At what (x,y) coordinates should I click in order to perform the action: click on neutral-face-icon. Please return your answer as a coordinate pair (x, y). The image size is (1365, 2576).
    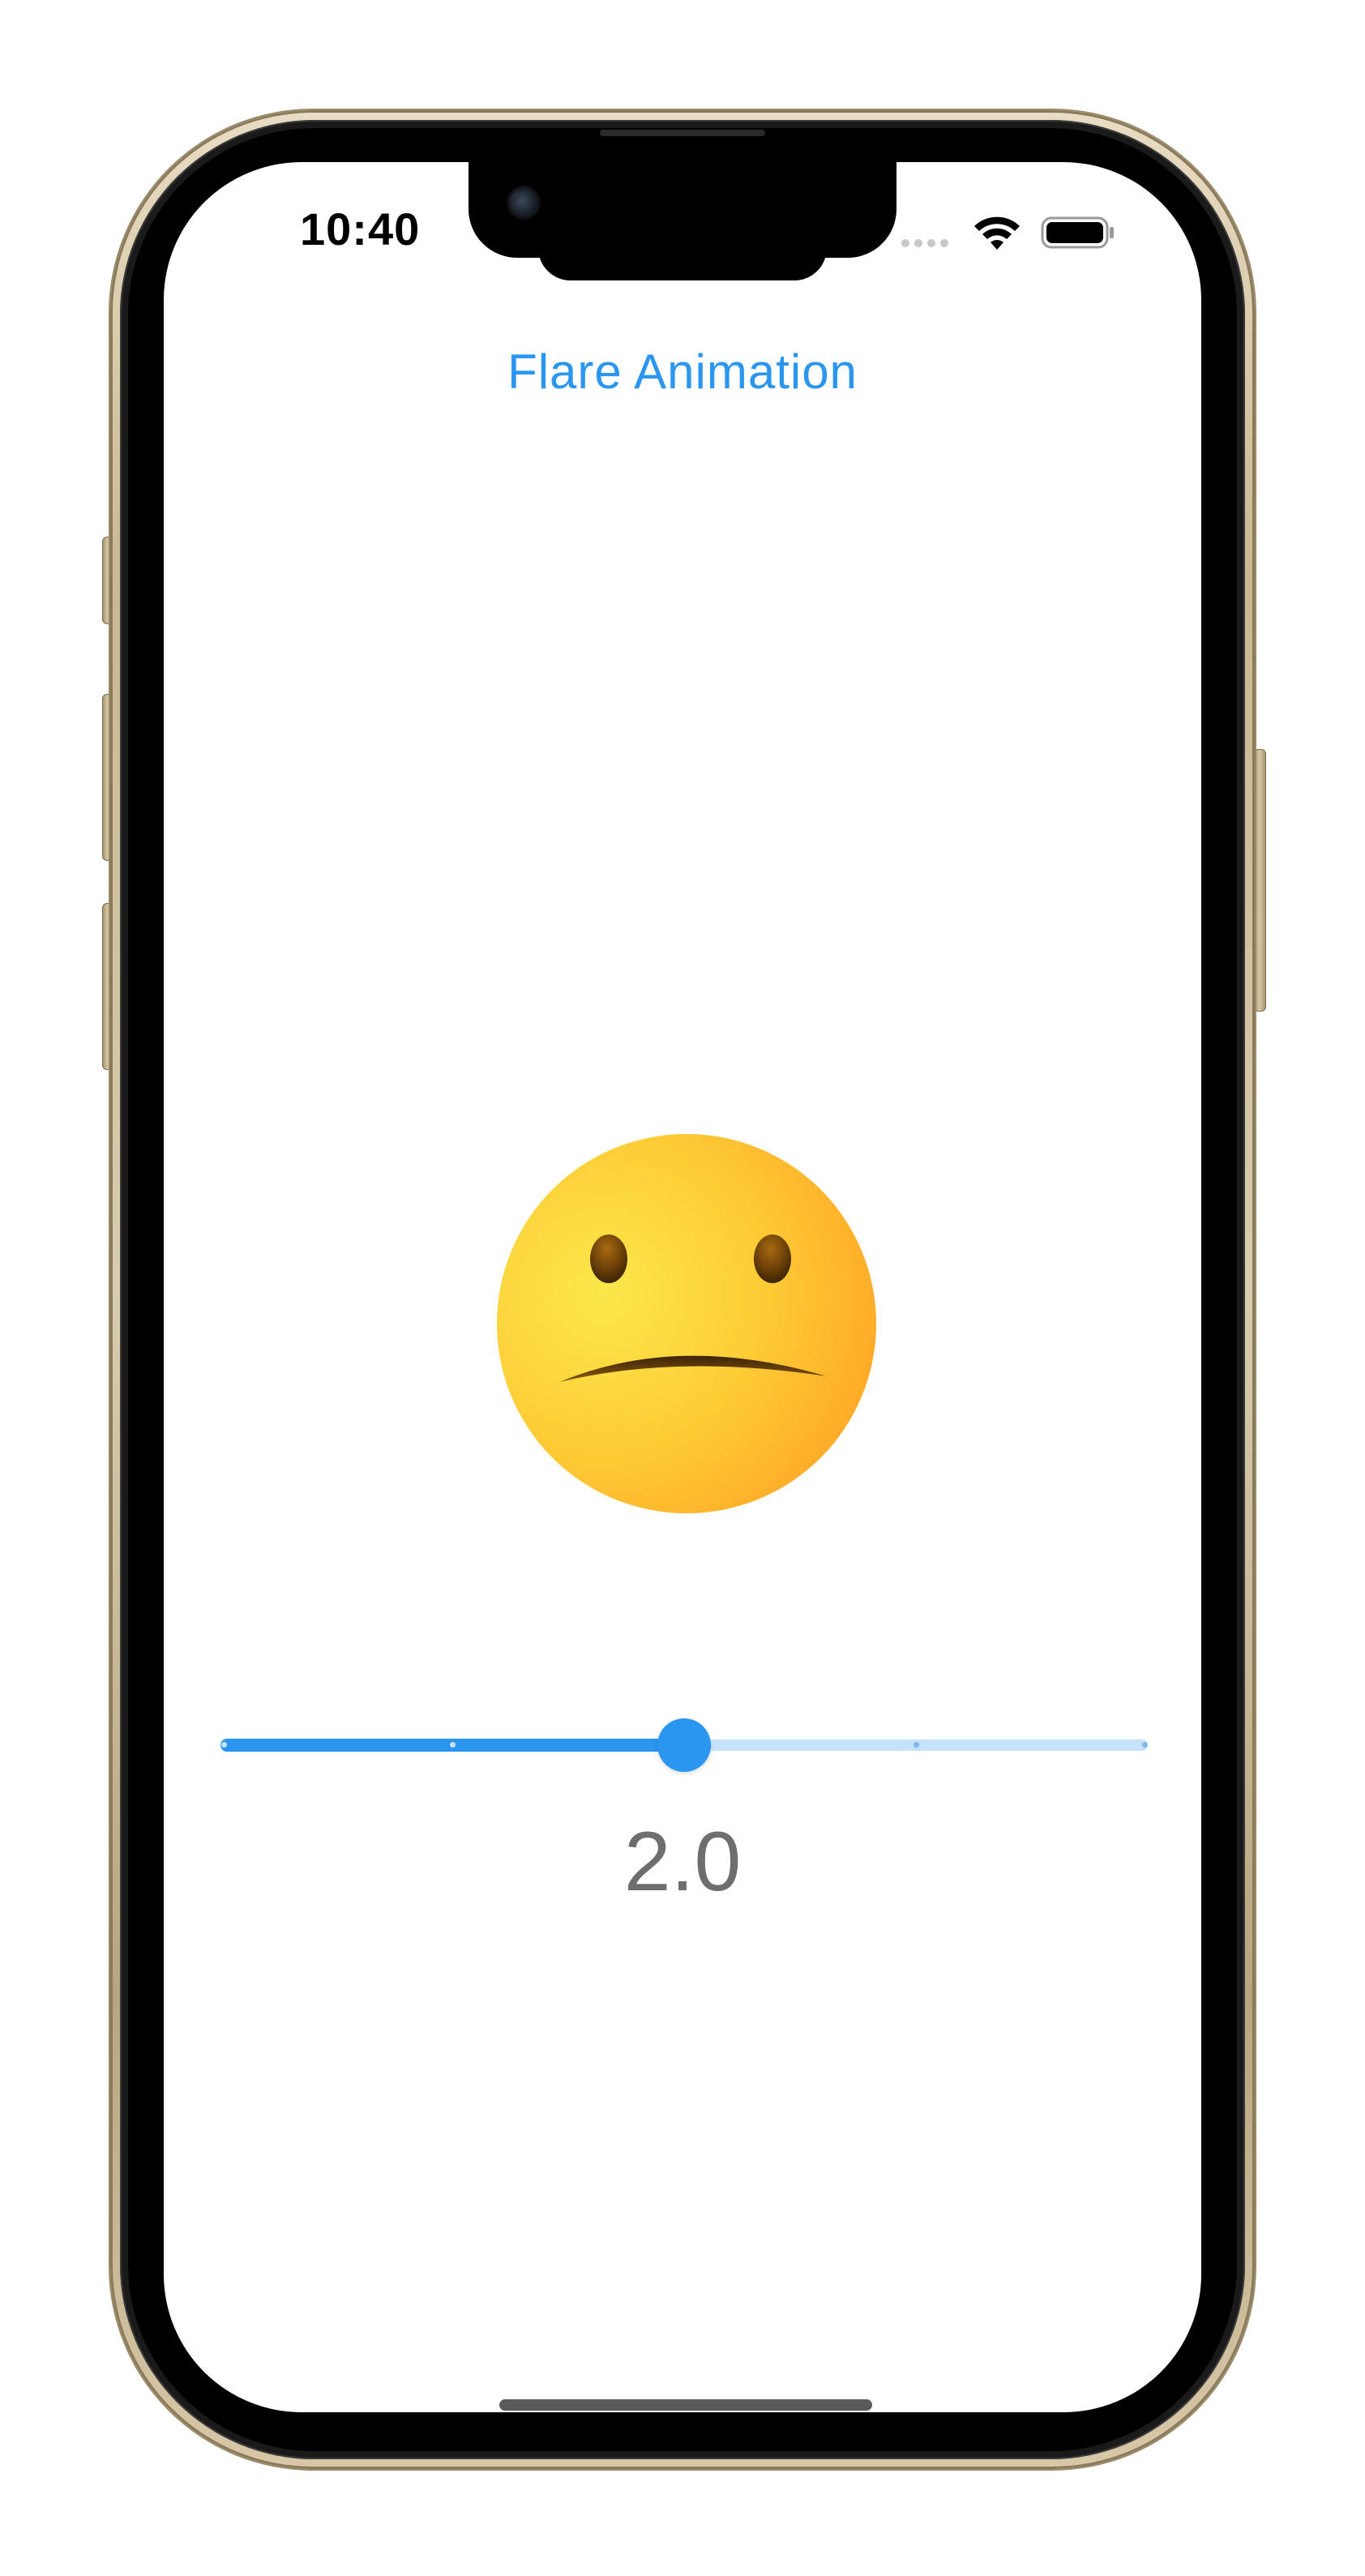
    Looking at the image, I should click on (686, 1323).